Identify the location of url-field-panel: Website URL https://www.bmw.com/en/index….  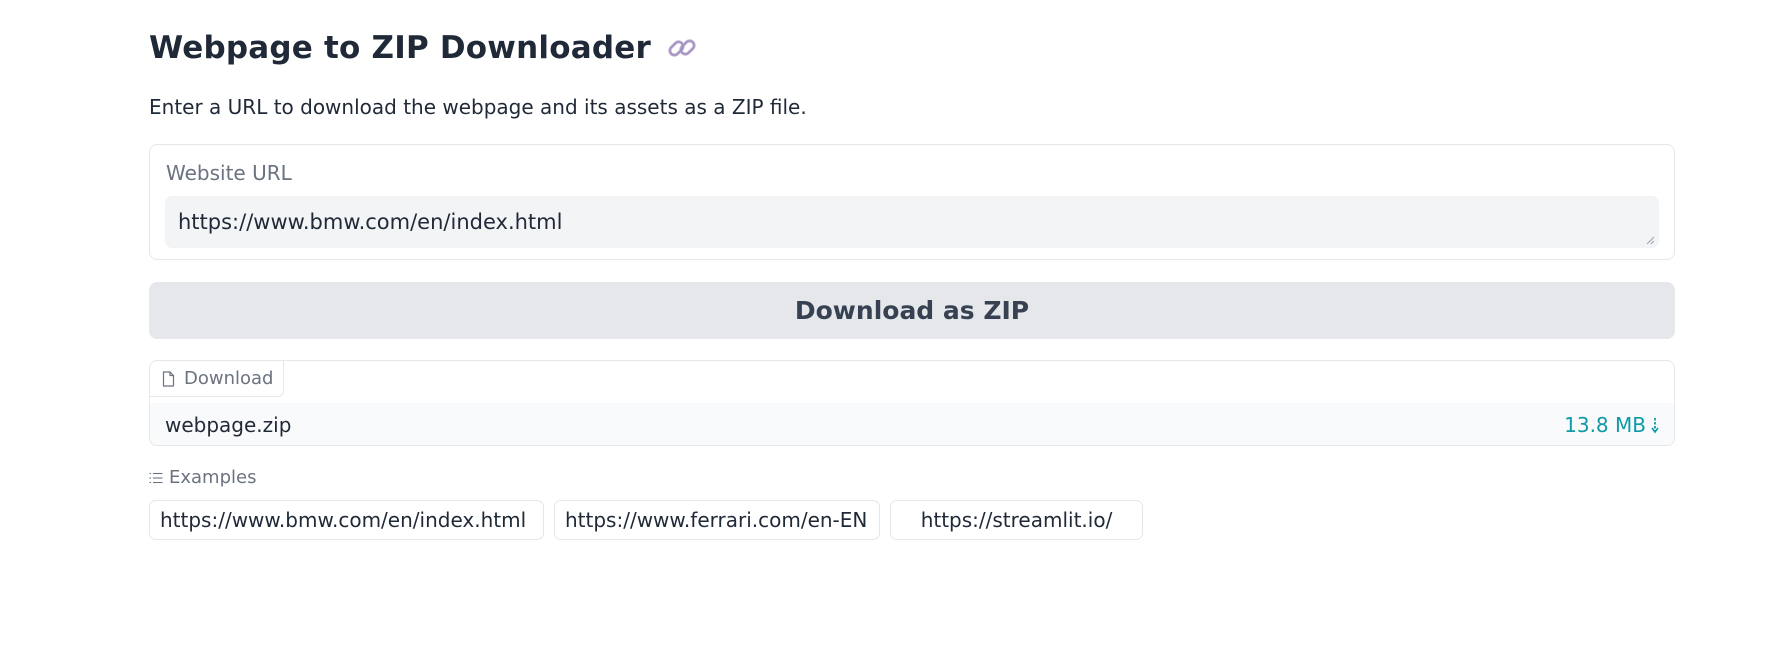
(912, 202).